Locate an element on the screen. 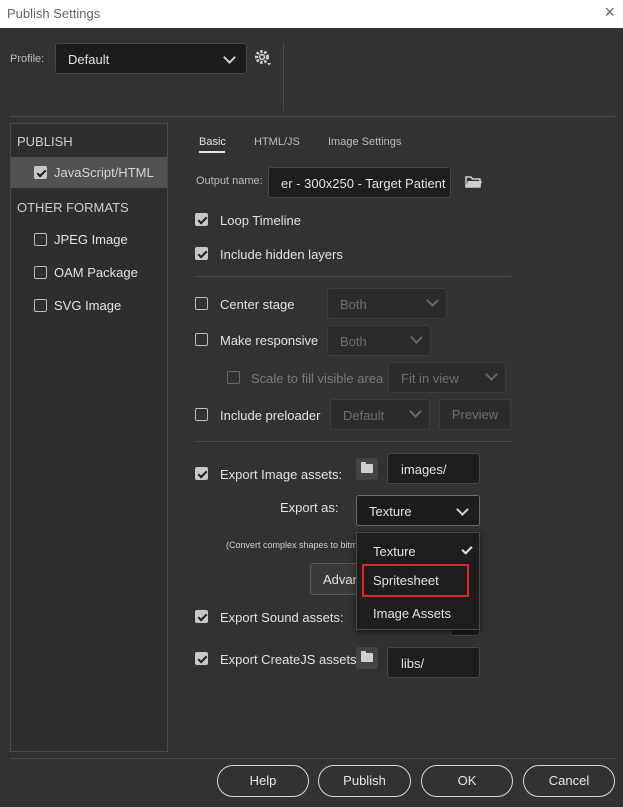 The width and height of the screenshot is (623, 807). advanced-label: Advan is located at coordinates (341, 579).